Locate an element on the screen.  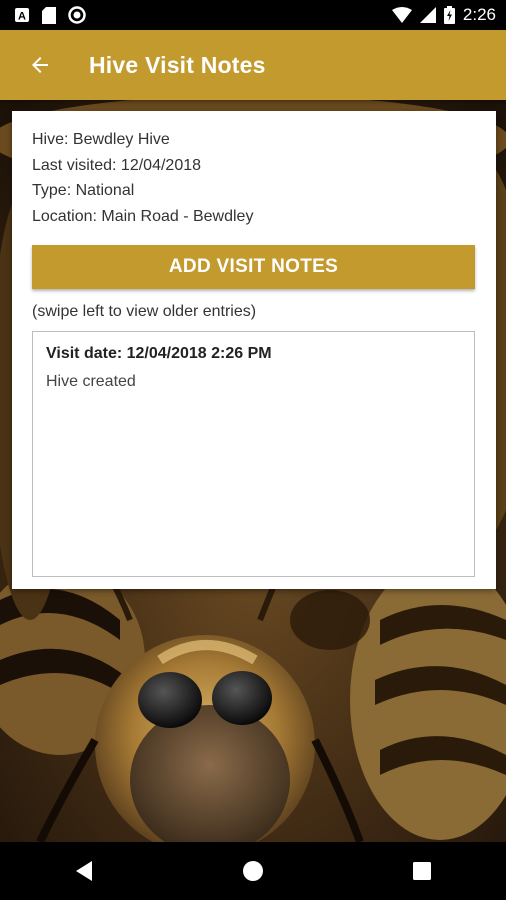
nav-home-button is located at coordinates (253, 871).